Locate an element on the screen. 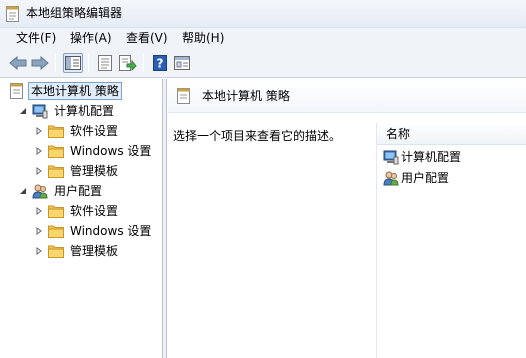 The height and width of the screenshot is (358, 526). window-title: 本地组策略编辑器 is located at coordinates (74, 13).